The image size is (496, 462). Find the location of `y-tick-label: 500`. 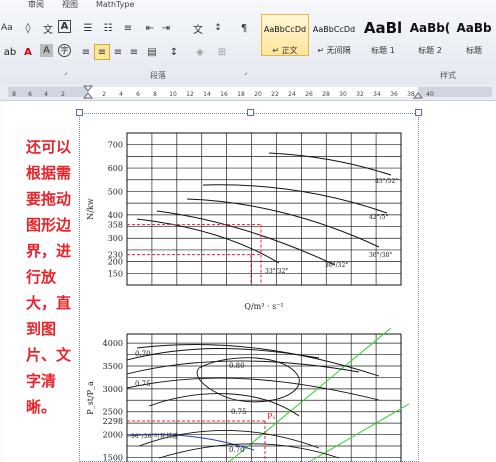

y-tick-label: 500 is located at coordinates (115, 191).